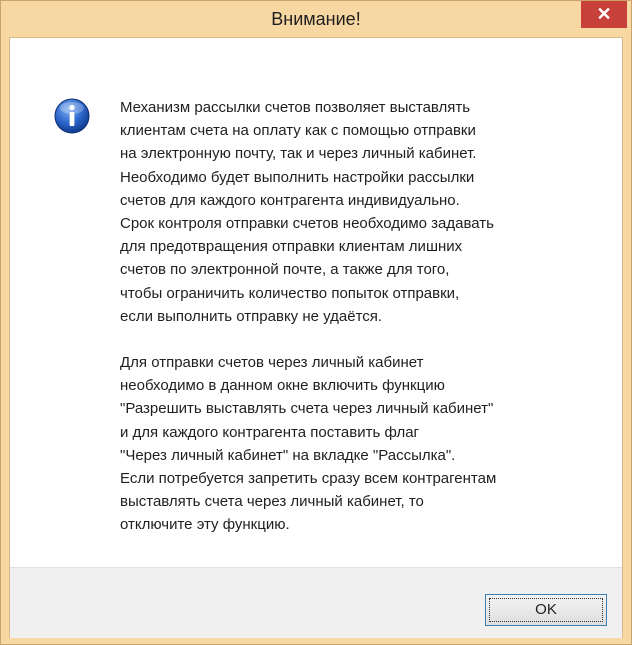 This screenshot has width=632, height=645. What do you see at coordinates (251, 316) in the screenshot?
I see `message-line: если выполнить отправку не удаётся.` at bounding box center [251, 316].